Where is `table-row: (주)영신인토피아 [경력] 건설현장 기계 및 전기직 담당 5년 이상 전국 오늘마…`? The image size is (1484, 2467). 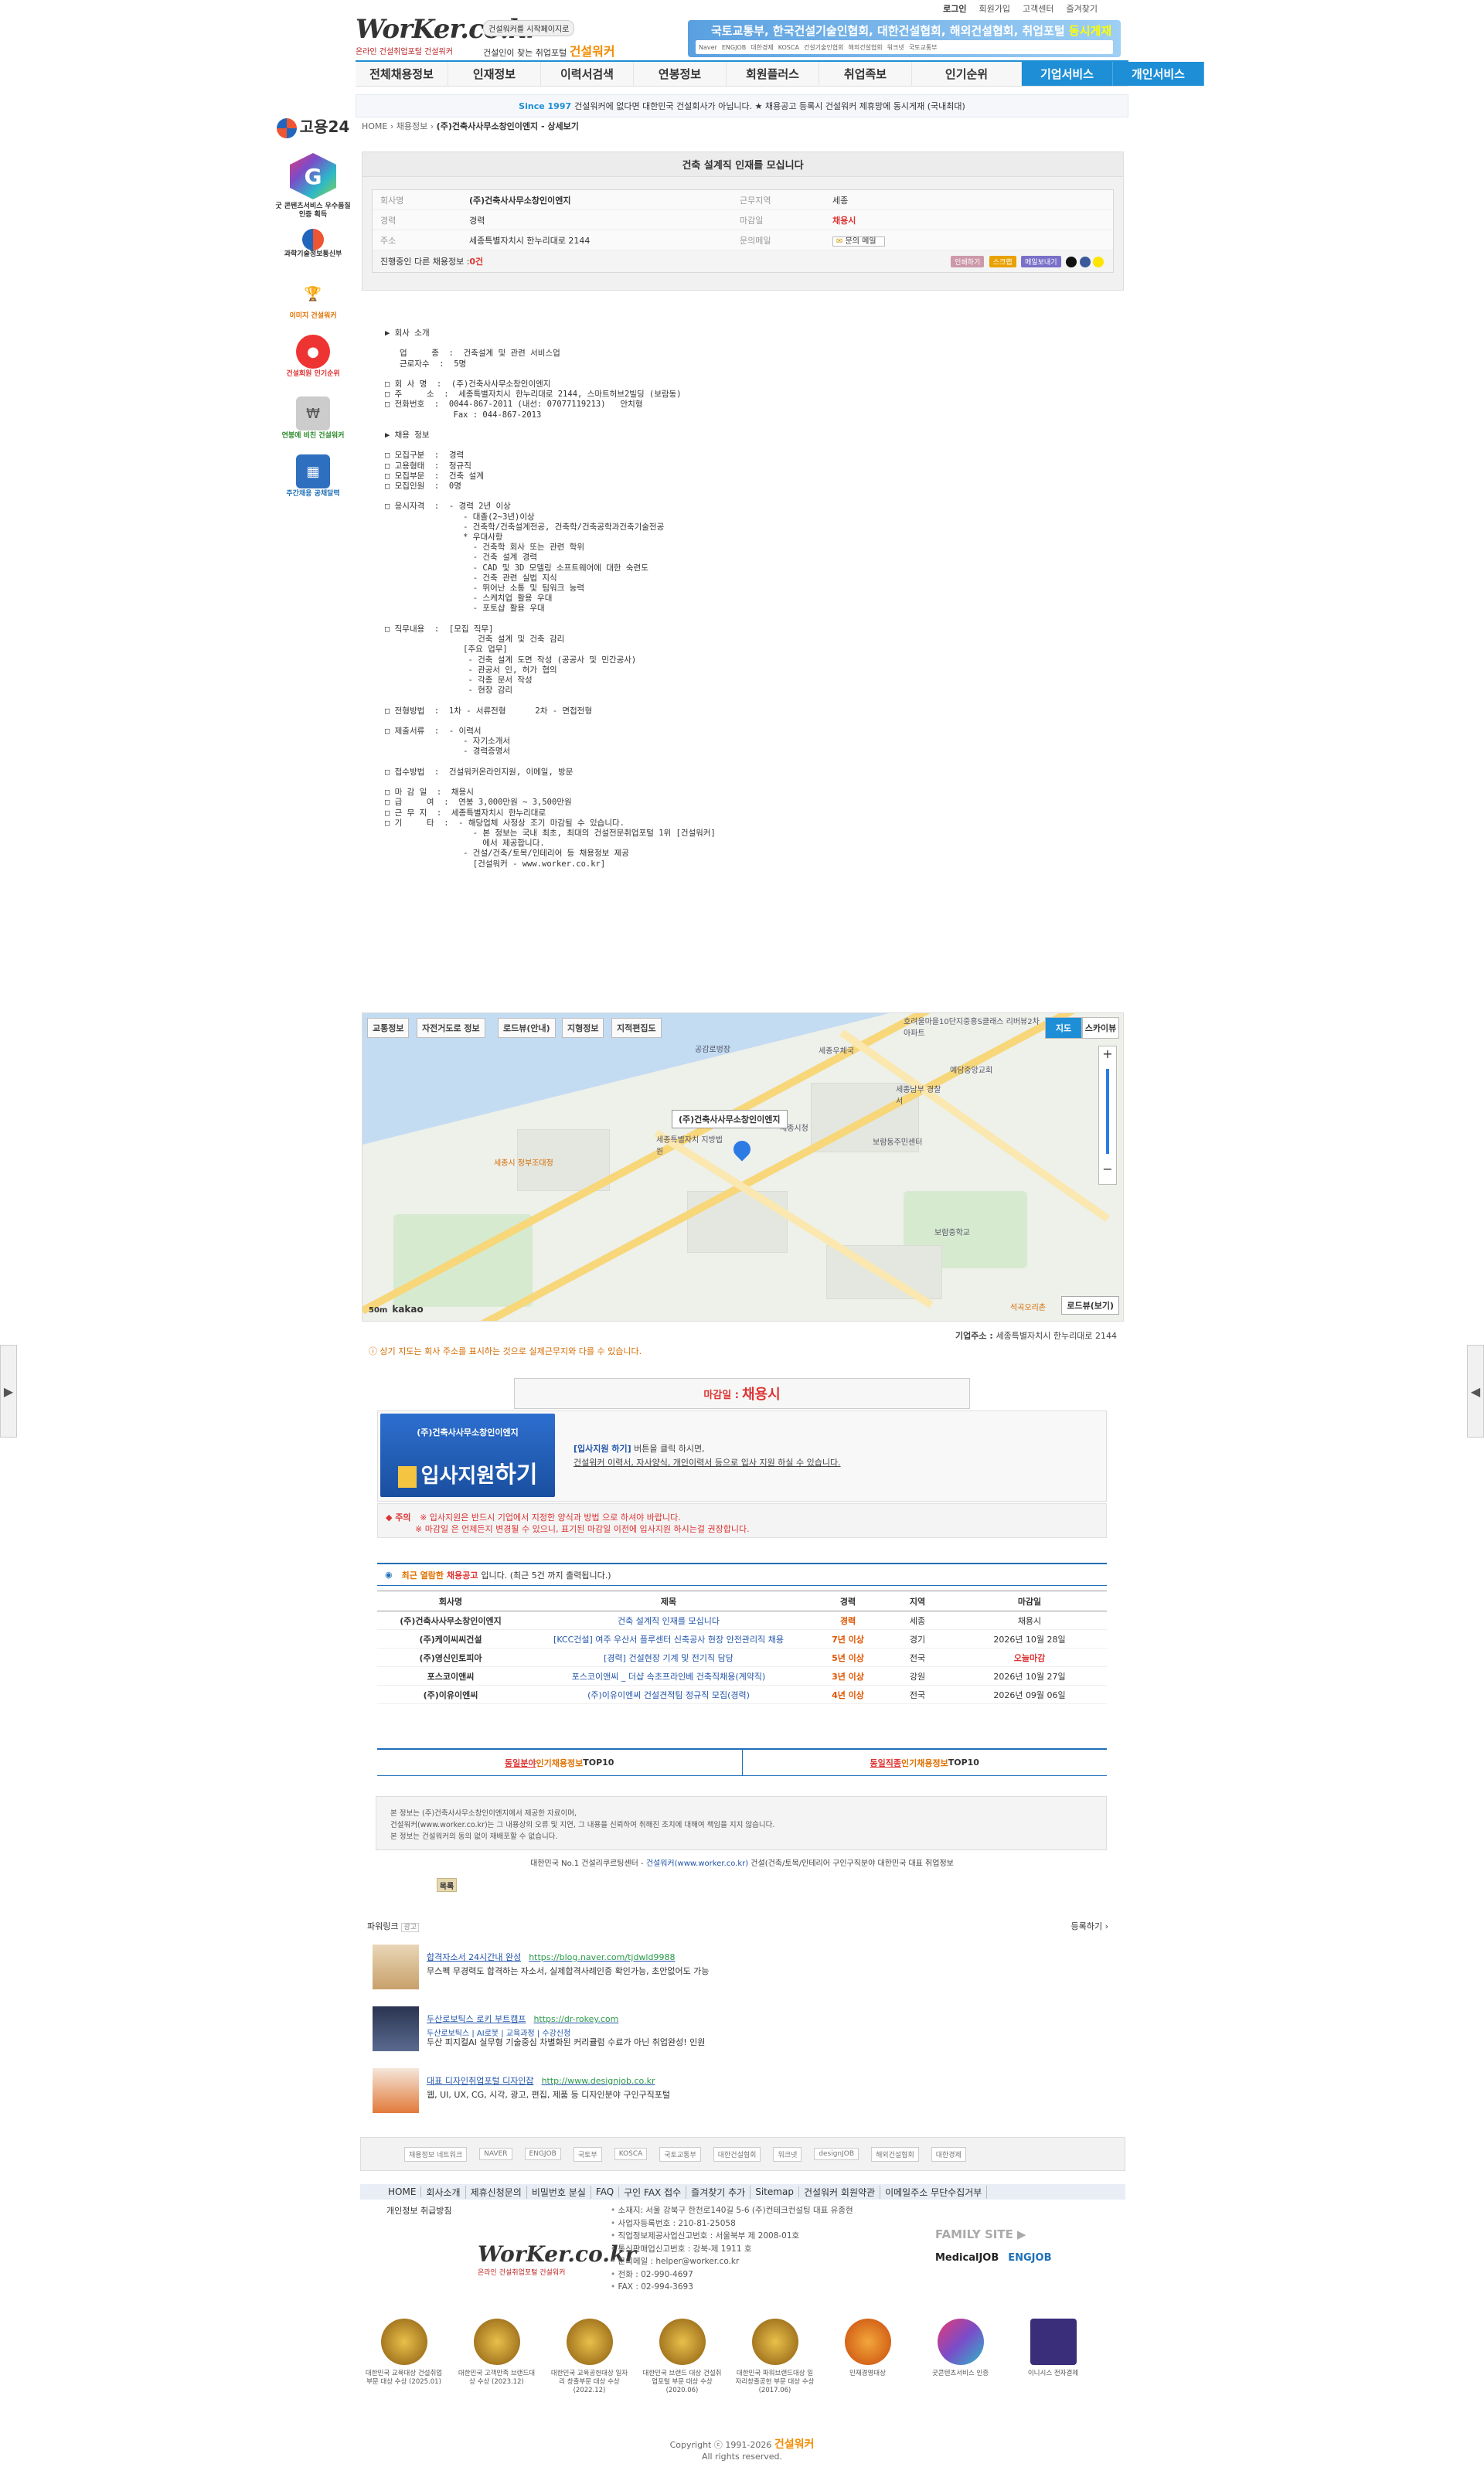
table-row: (주)영신인토피아 [경력] 건설현장 기계 및 전기직 담당 5년 이상 전국 오늘마… is located at coordinates (742, 1658).